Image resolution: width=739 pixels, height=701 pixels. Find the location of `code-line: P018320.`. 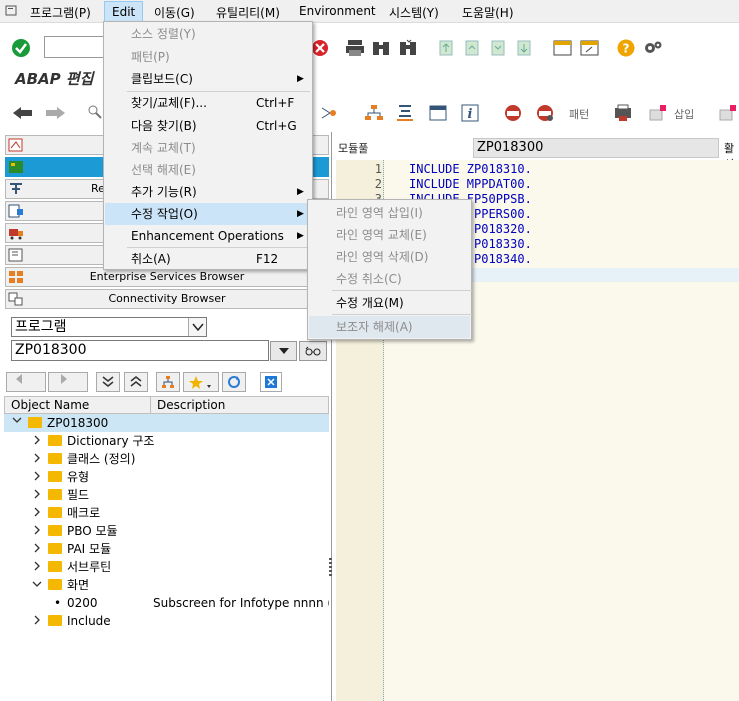

code-line: P018320. is located at coordinates (503, 229).